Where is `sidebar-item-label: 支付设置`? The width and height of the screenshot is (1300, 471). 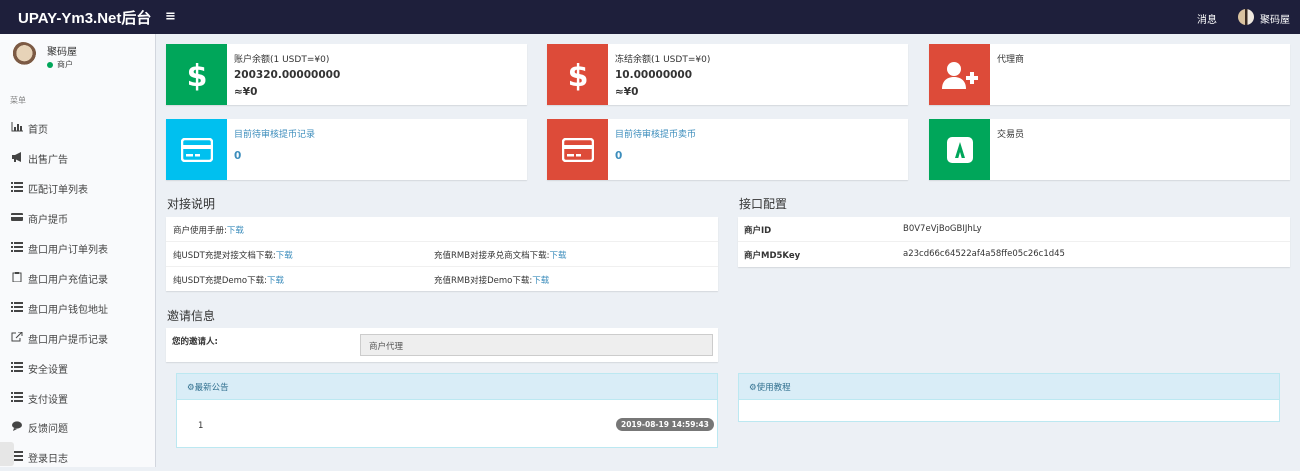 sidebar-item-label: 支付设置 is located at coordinates (48, 400).